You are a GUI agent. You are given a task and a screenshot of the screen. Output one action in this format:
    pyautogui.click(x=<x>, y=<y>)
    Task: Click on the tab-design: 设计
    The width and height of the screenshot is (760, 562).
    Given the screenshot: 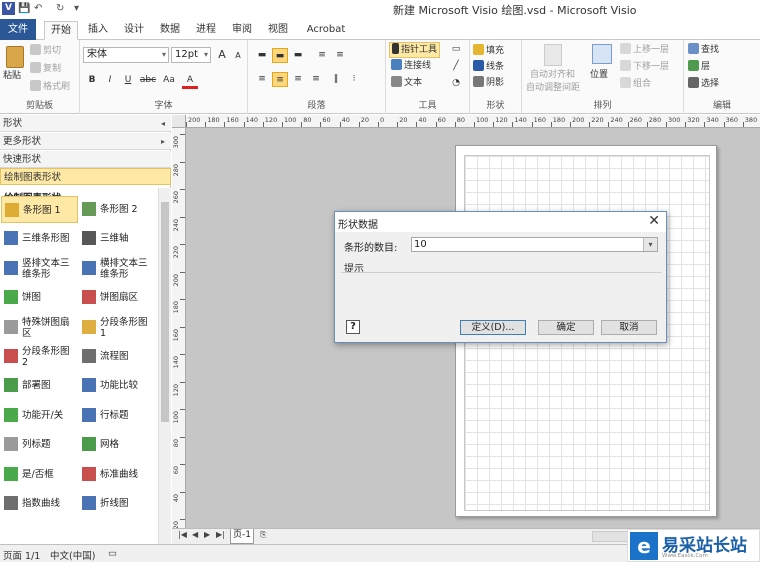 What is the action you would take?
    pyautogui.click(x=134, y=30)
    